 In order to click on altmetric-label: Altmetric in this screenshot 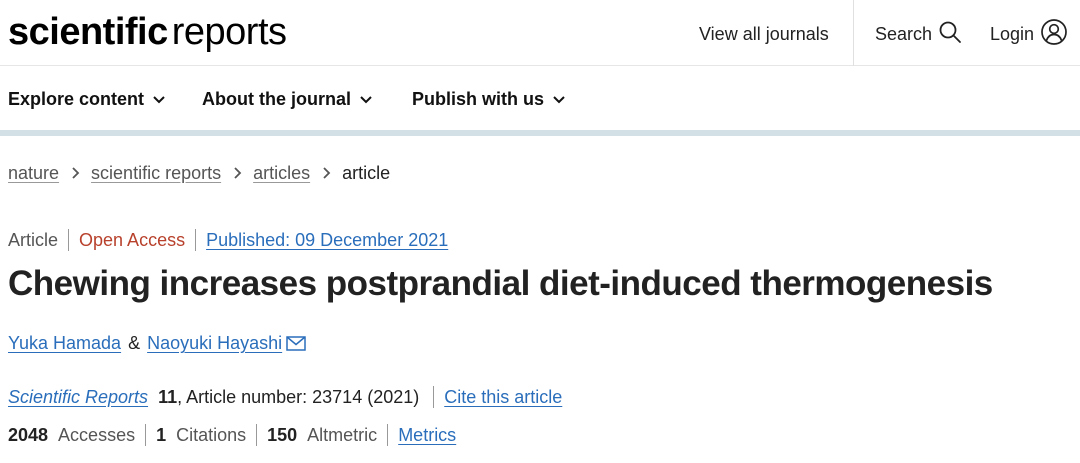, I will do `click(342, 435)`.